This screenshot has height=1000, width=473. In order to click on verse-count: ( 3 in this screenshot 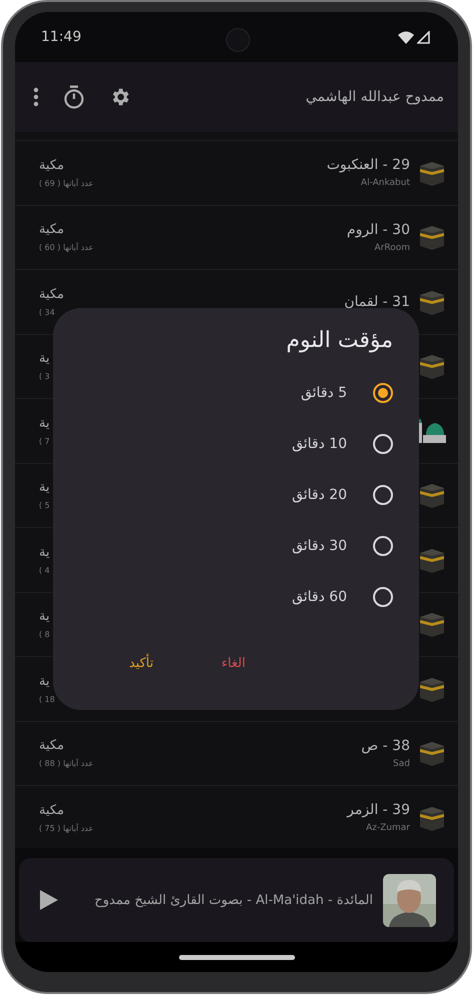, I will do `click(44, 377)`.